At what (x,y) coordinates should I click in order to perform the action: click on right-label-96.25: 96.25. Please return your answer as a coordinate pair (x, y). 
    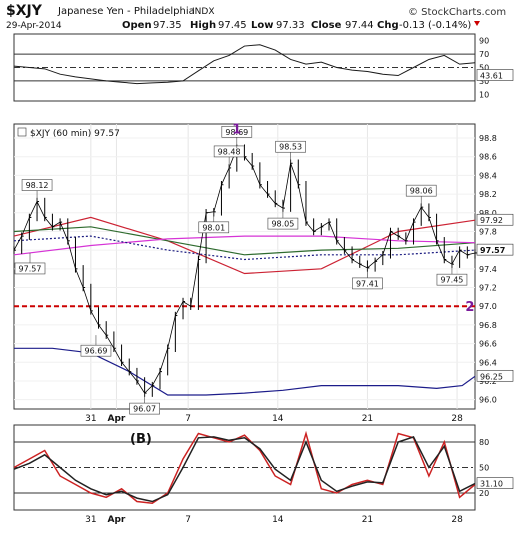
    Looking at the image, I should click on (491, 376).